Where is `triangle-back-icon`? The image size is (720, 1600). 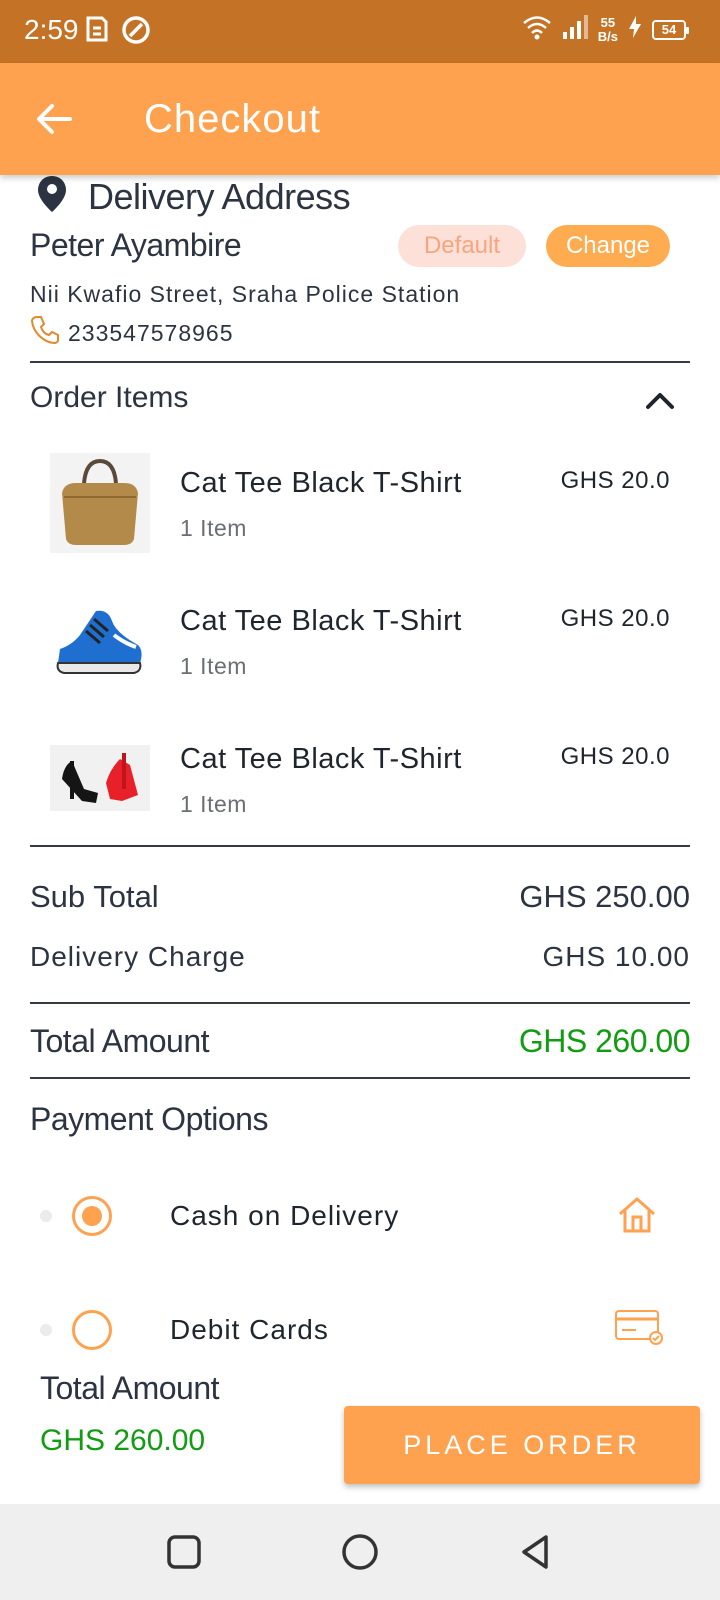 triangle-back-icon is located at coordinates (535, 1552).